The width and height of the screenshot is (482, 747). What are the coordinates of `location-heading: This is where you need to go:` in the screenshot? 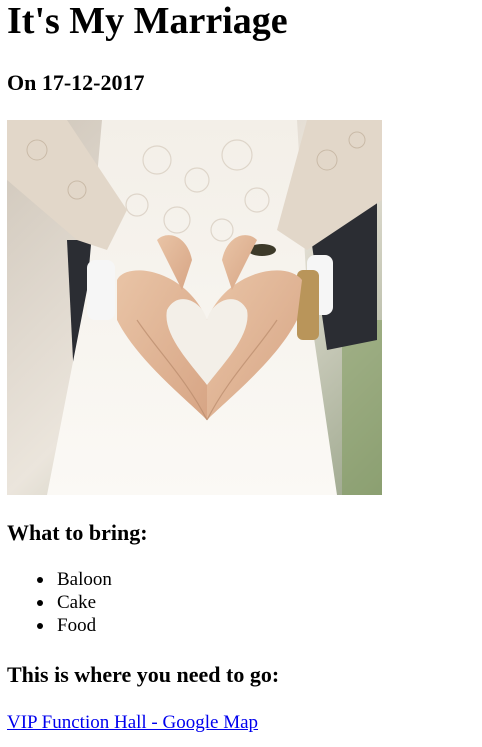 It's located at (143, 674).